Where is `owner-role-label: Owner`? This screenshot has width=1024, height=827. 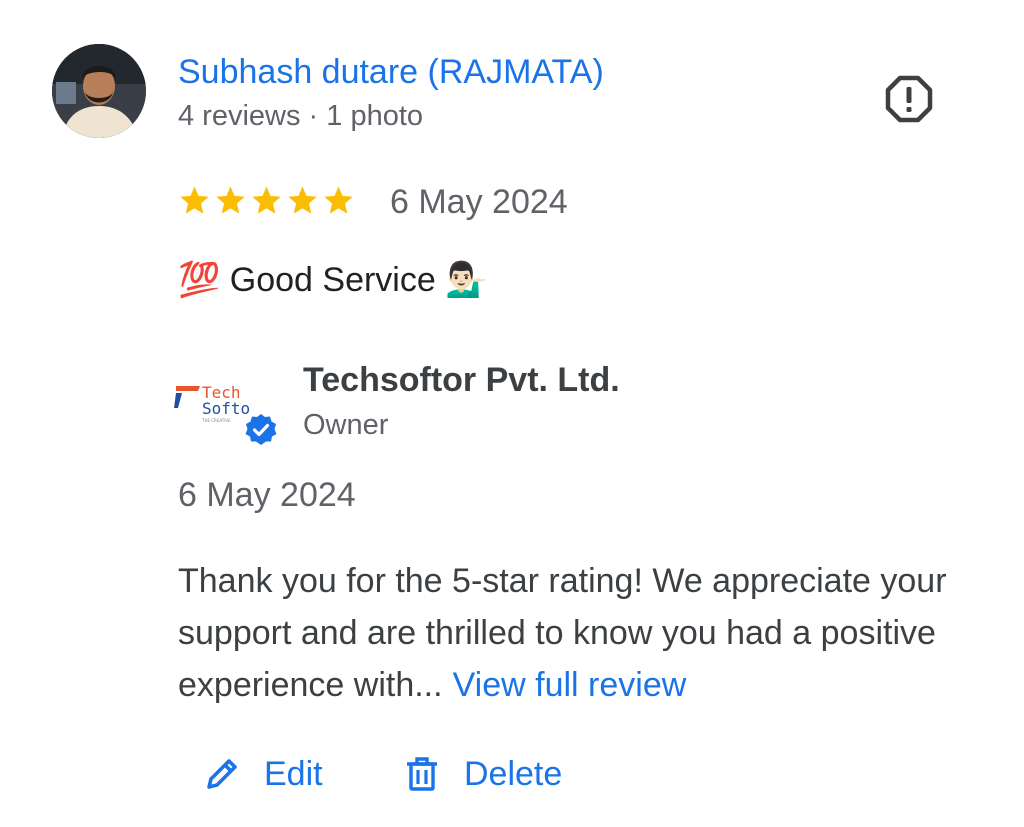 owner-role-label: Owner is located at coordinates (346, 425).